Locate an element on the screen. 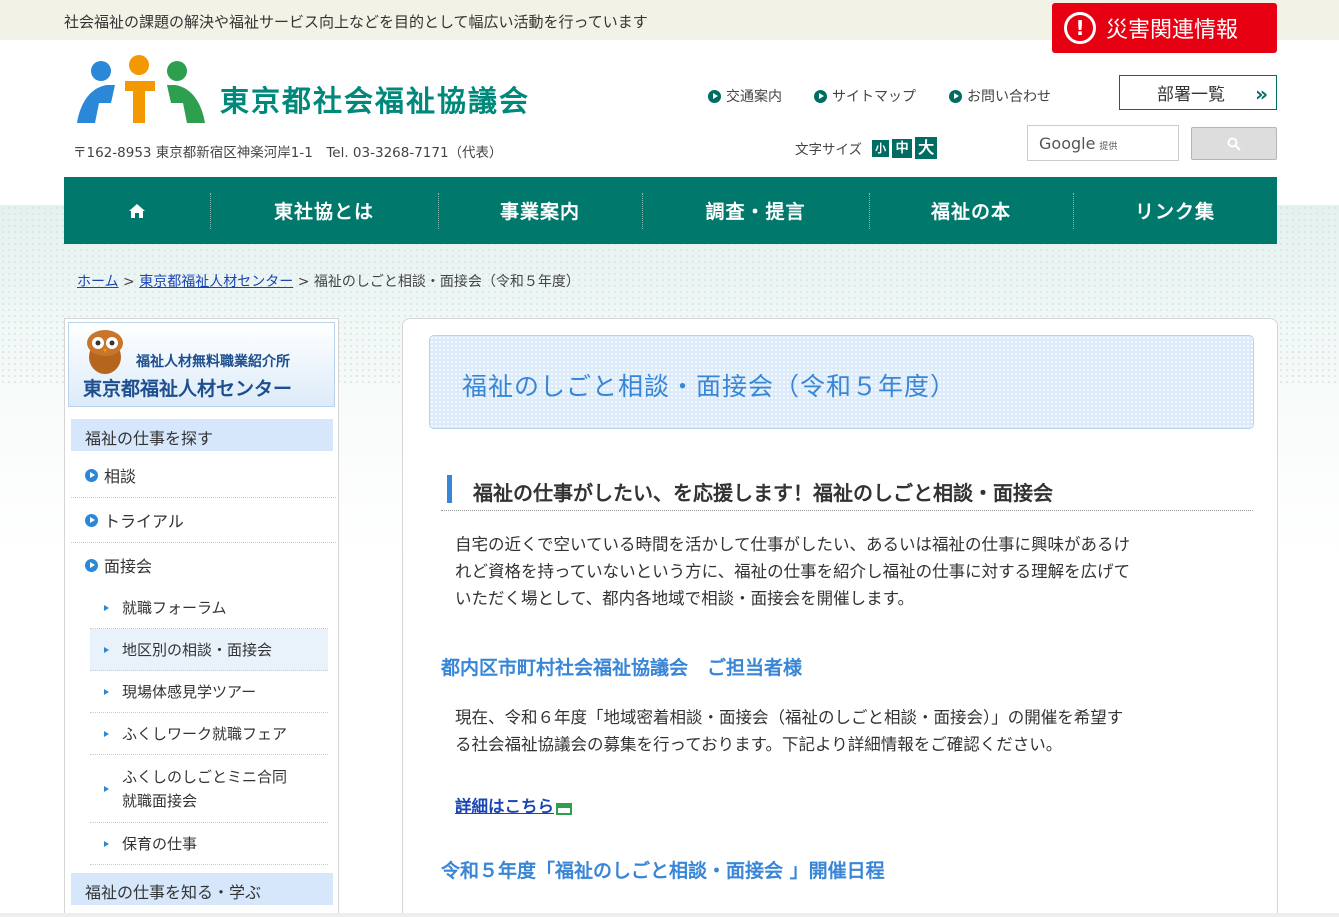  banner-subtitle: 福祉人材無料職業紹介所 is located at coordinates (213, 362).